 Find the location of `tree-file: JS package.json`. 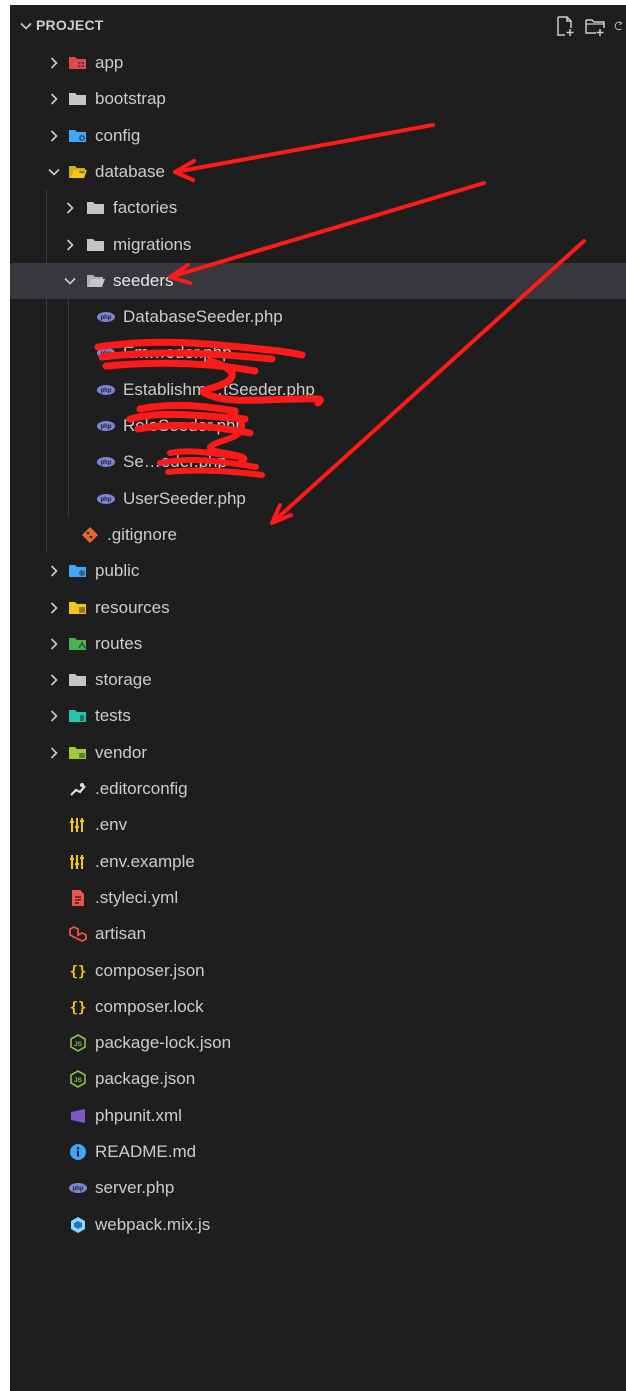

tree-file: JS package.json is located at coordinates (318, 1079).